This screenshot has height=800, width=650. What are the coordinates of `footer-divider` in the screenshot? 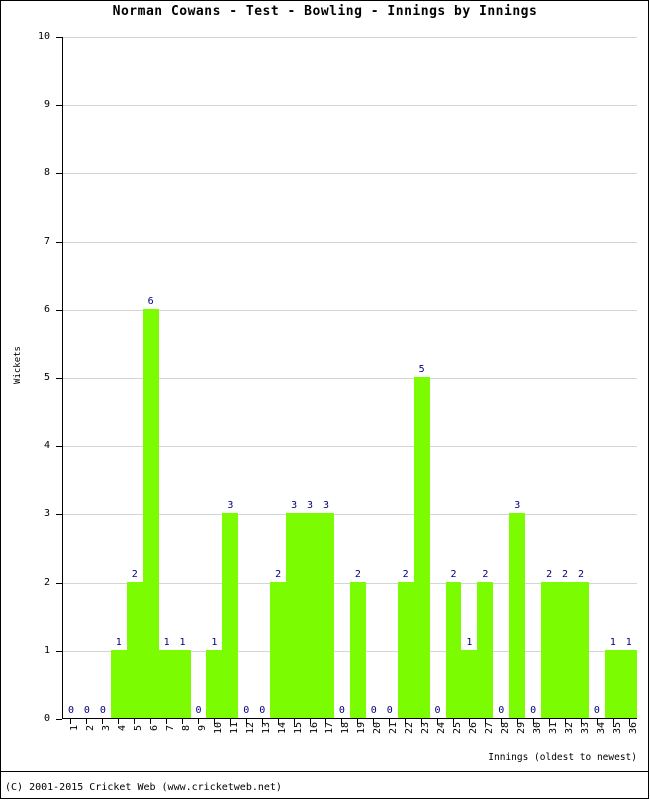 It's located at (324, 771).